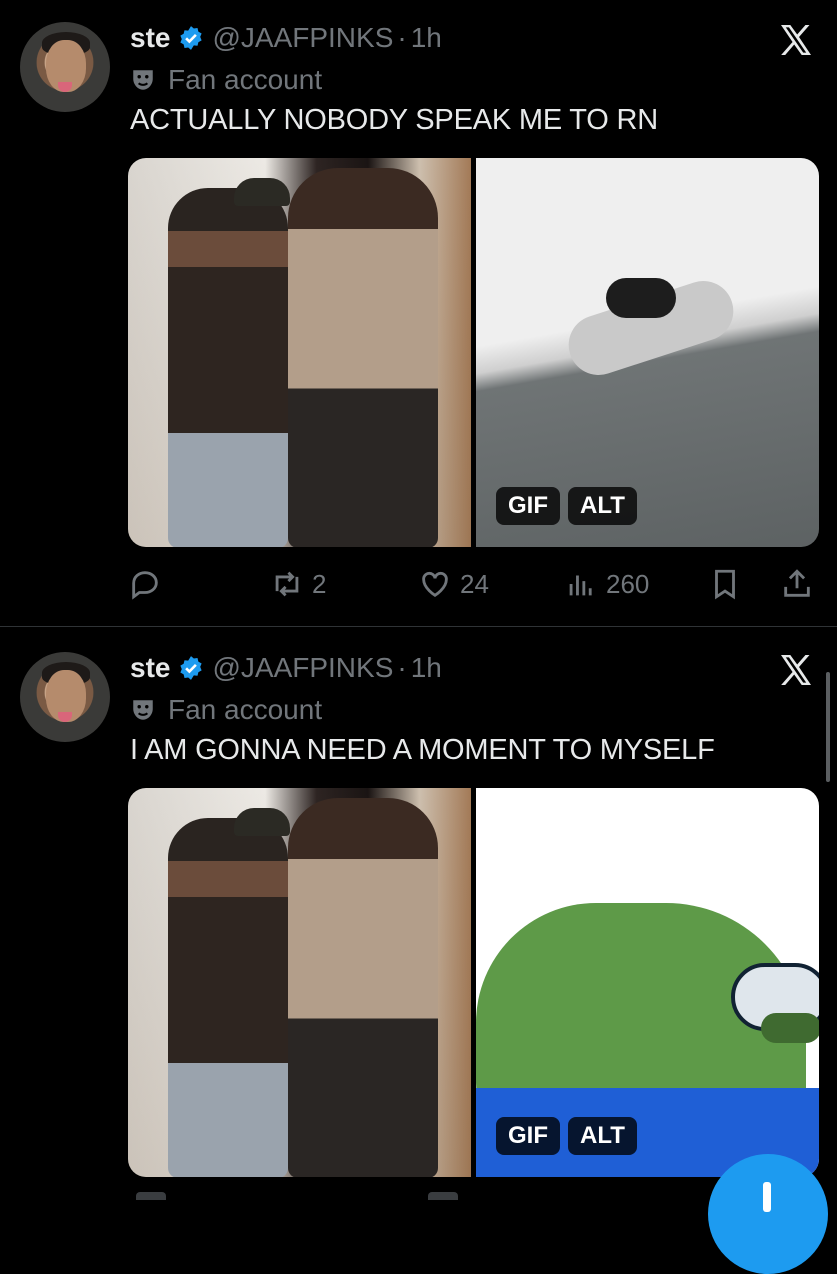 This screenshot has height=1274, width=837. Describe the element at coordinates (435, 584) in the screenshot. I see `like-icon` at that location.